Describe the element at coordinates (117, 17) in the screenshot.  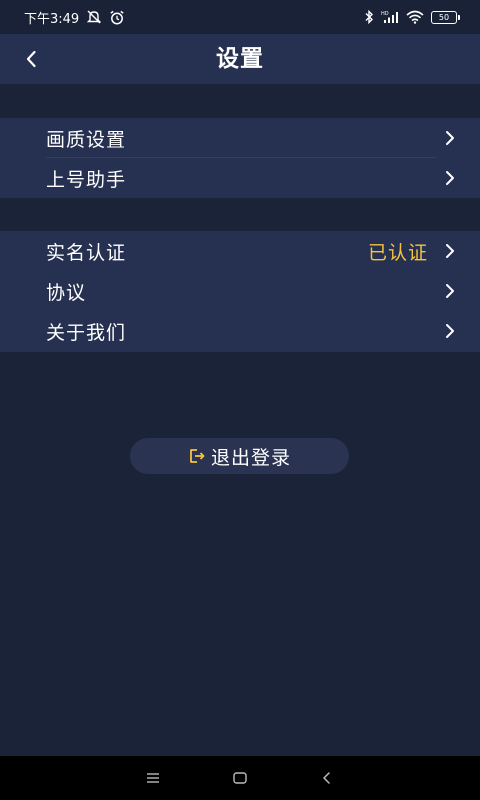
I see `alarm-icon` at that location.